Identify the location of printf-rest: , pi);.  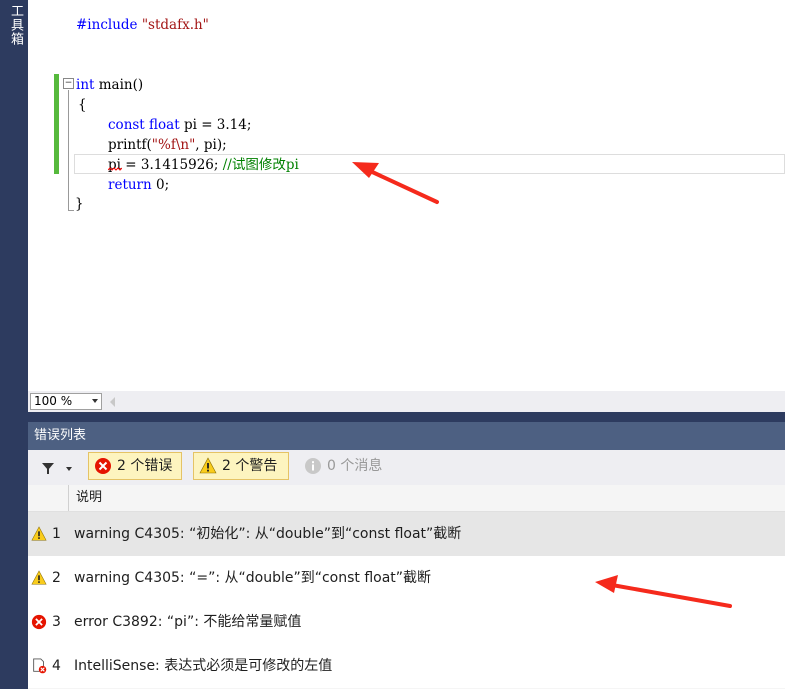
(211, 145).